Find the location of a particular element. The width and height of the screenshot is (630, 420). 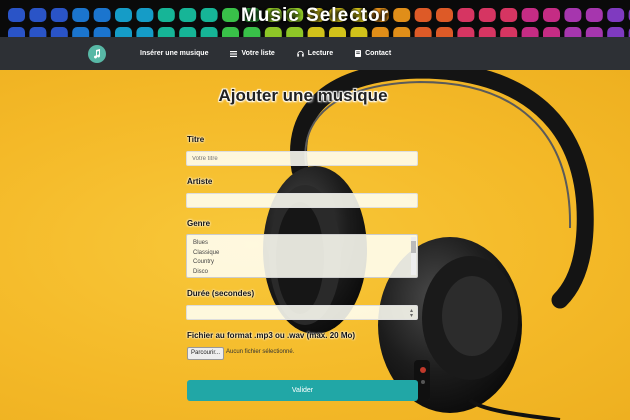

title-input is located at coordinates (302, 158).